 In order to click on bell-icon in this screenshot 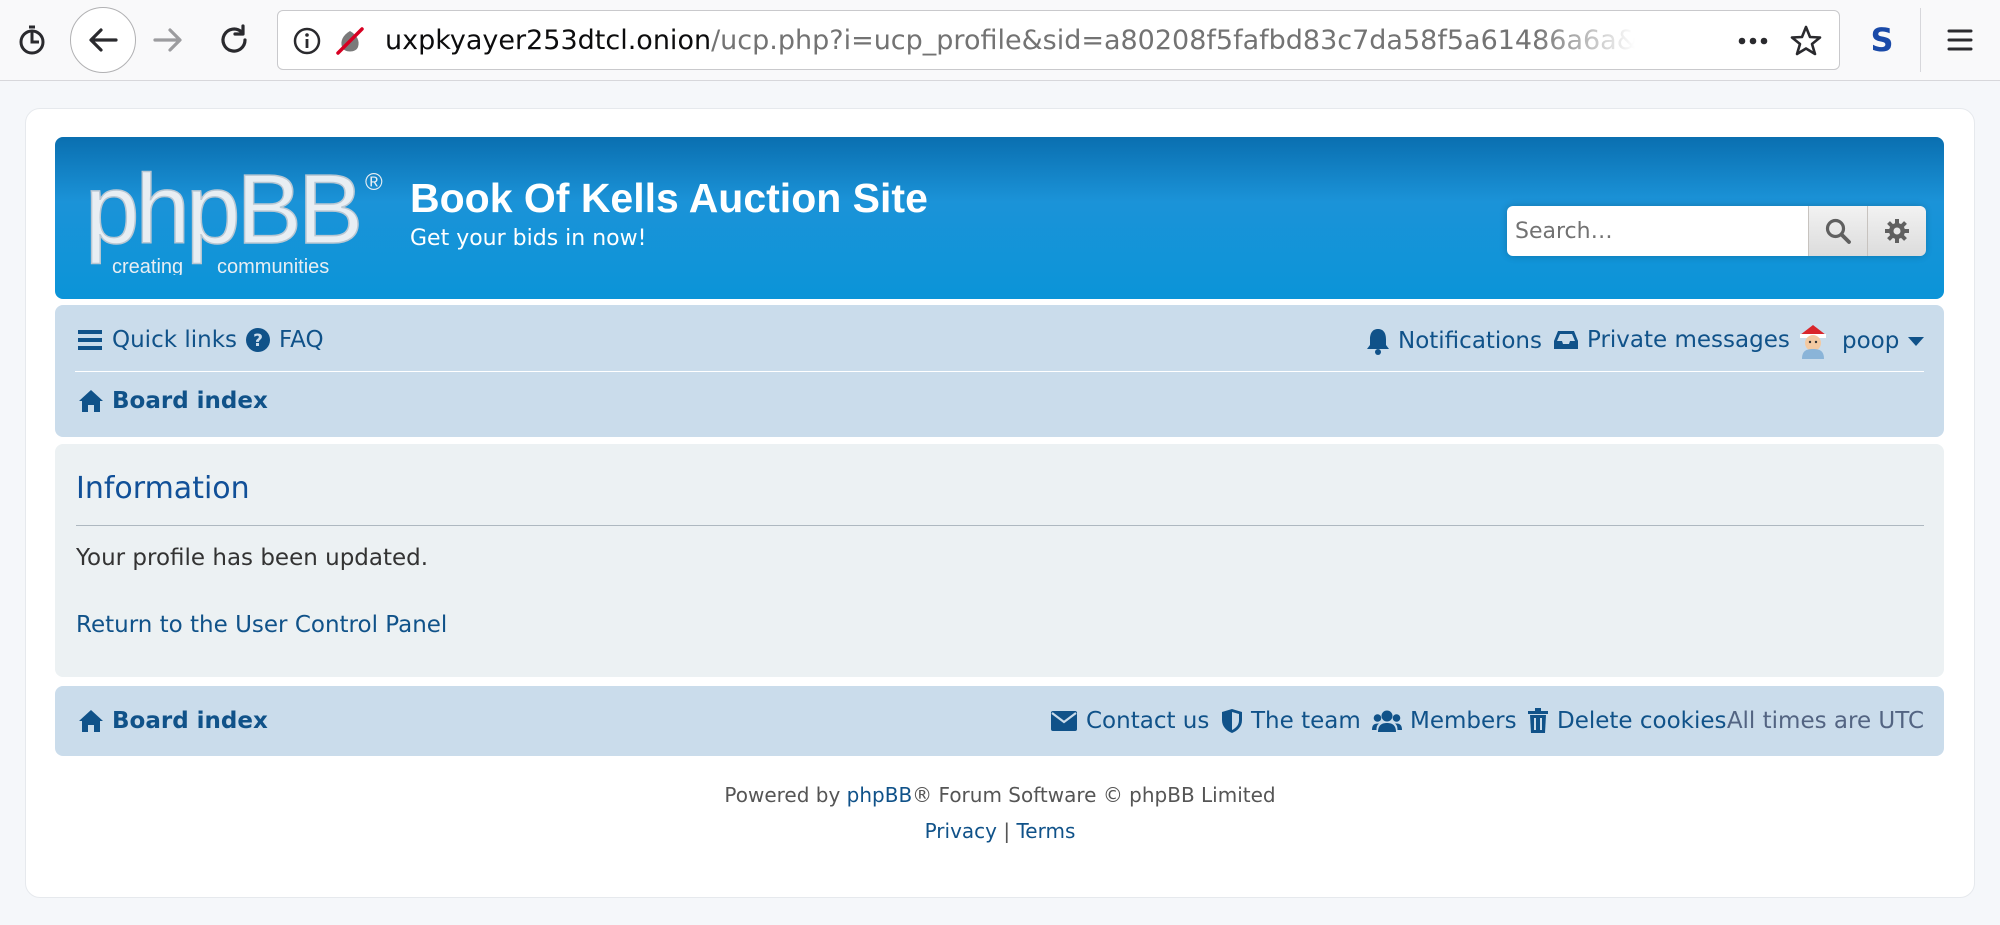, I will do `click(1378, 342)`.